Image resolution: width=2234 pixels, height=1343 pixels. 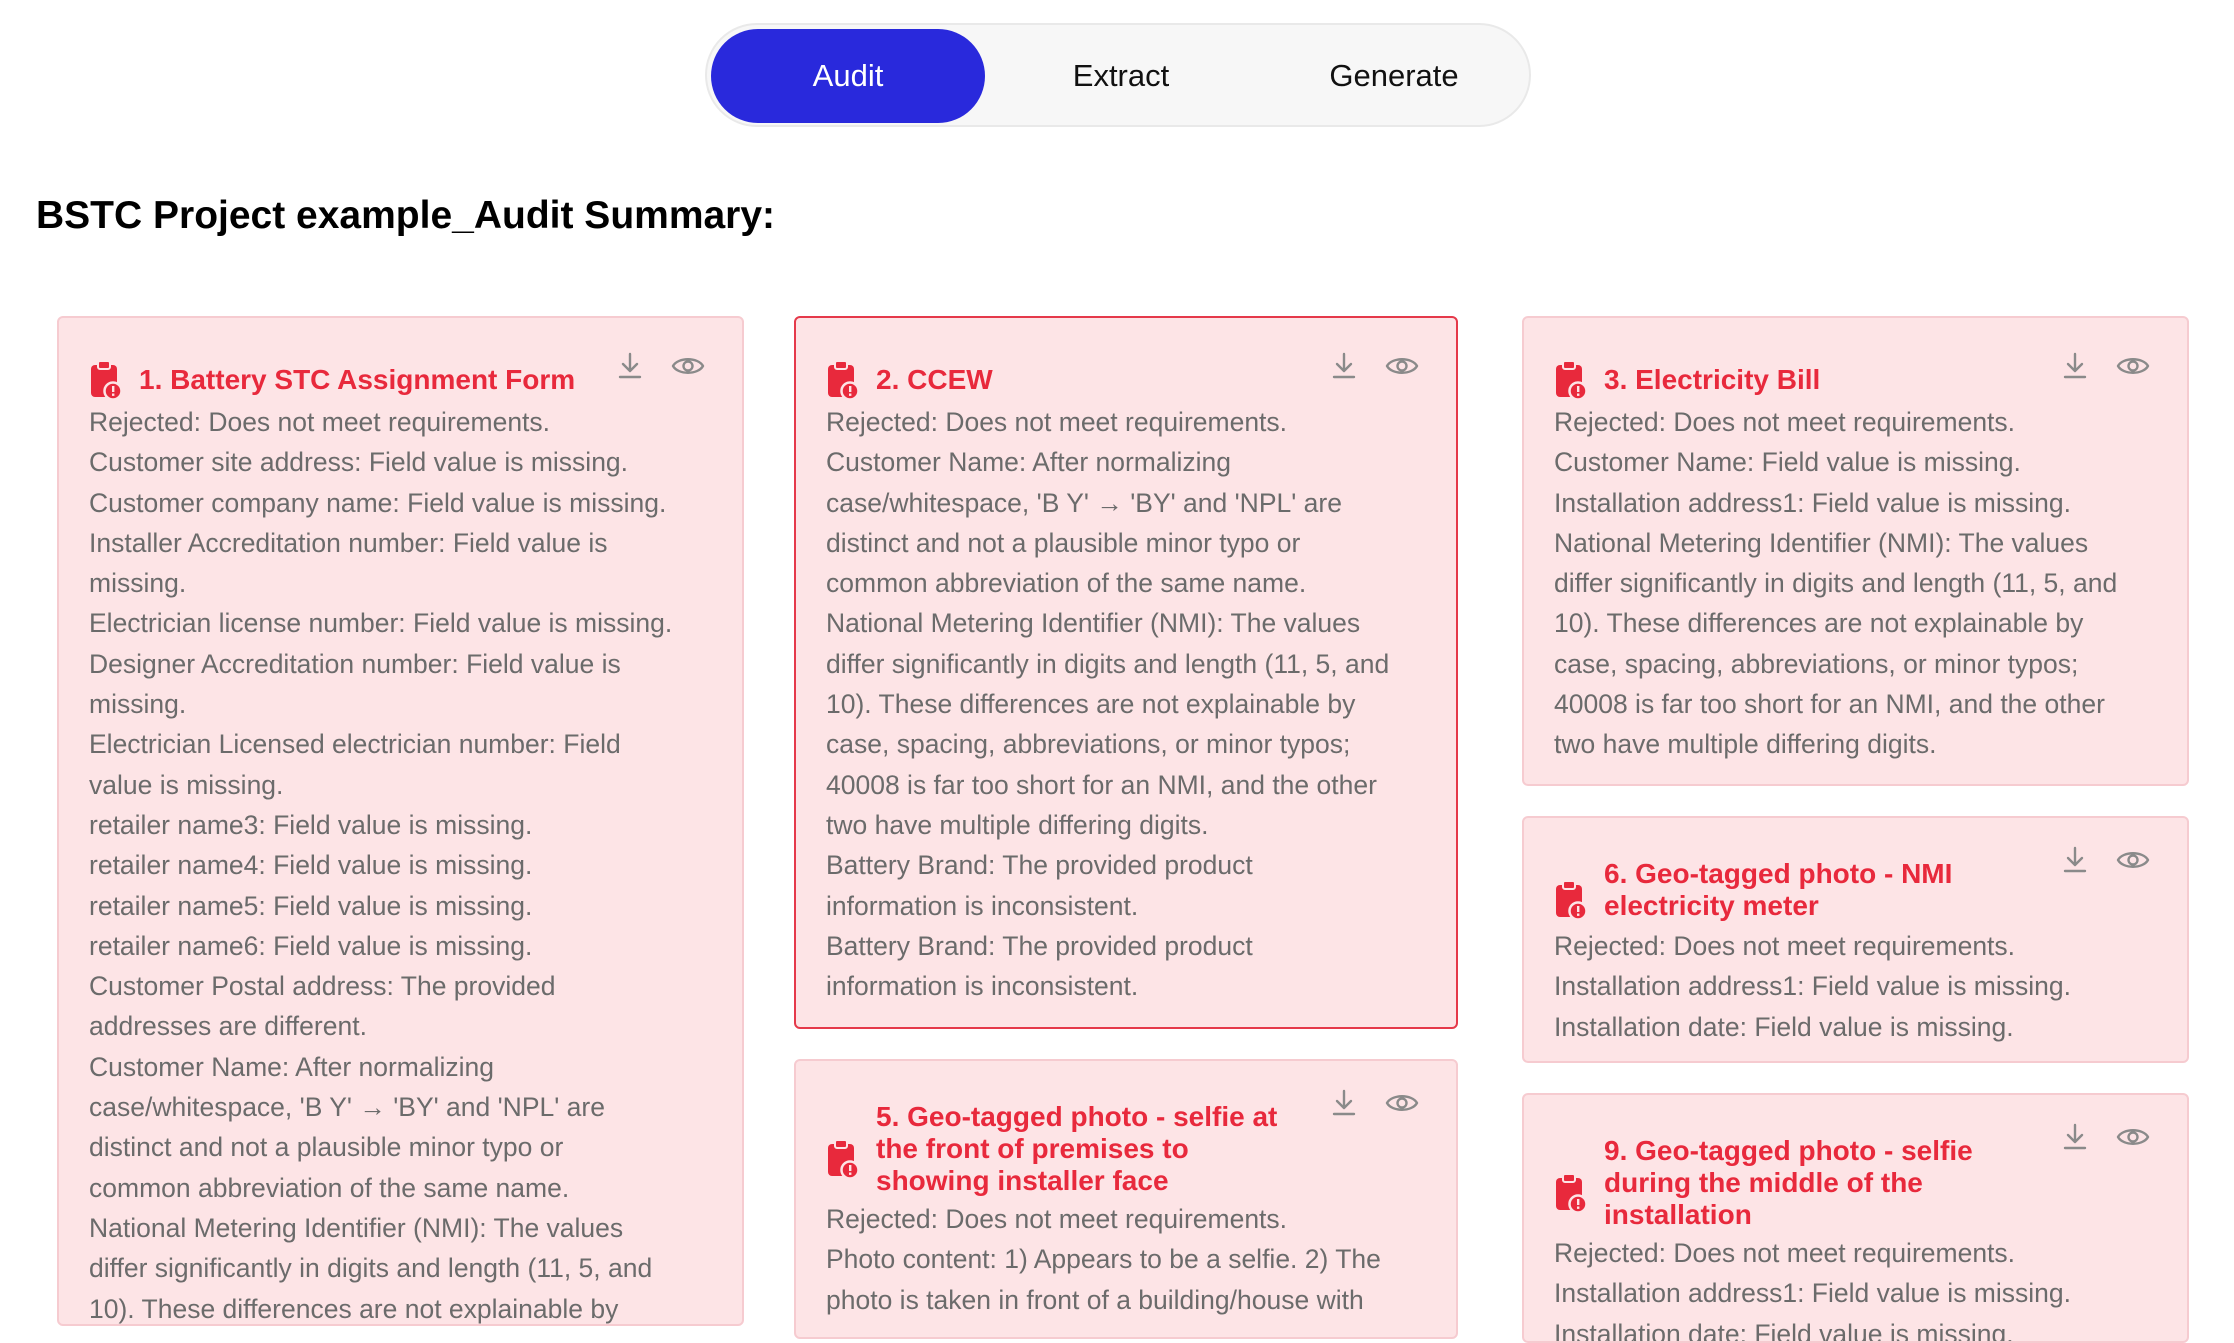 I want to click on mode-tab-bar: Audit Extract Generate, so click(x=1118, y=75).